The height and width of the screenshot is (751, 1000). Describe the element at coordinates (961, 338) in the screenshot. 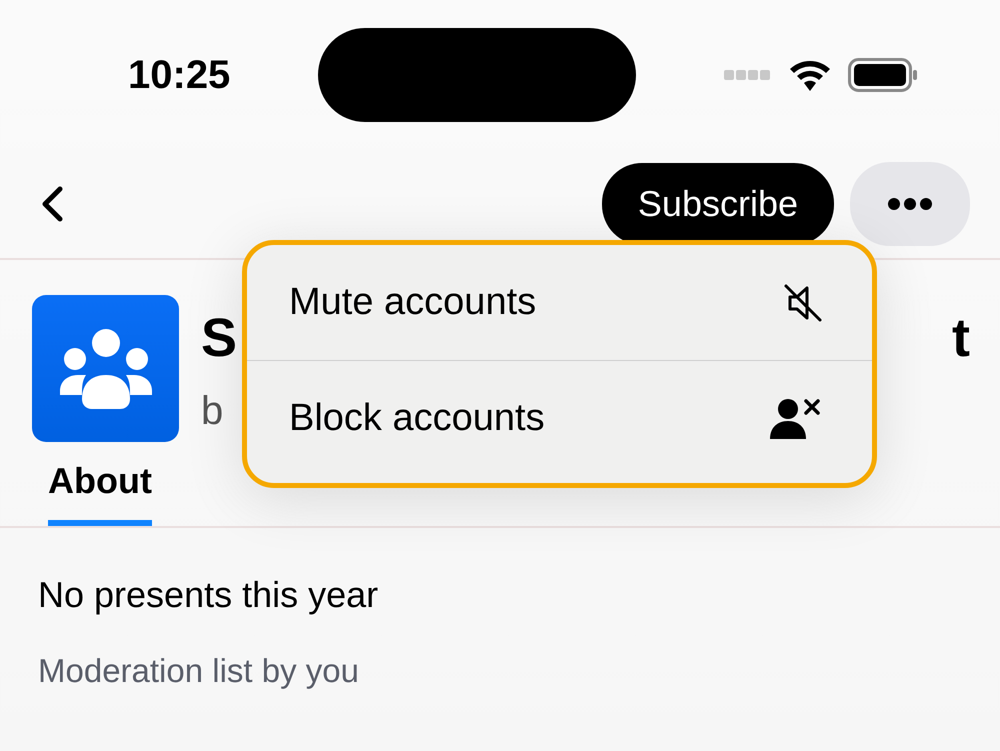

I see `list-title: t` at that location.